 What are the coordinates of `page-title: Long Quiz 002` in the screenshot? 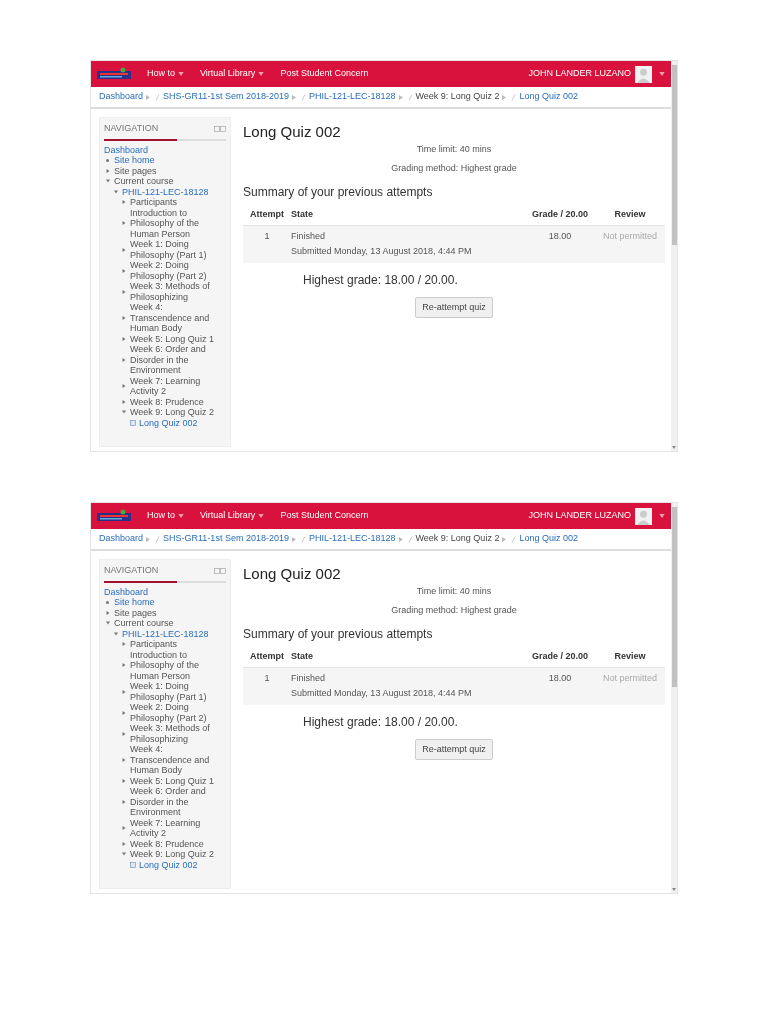 It's located at (292, 574).